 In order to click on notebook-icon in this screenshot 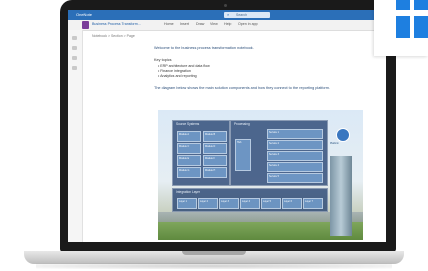, I will do `click(85, 25)`.